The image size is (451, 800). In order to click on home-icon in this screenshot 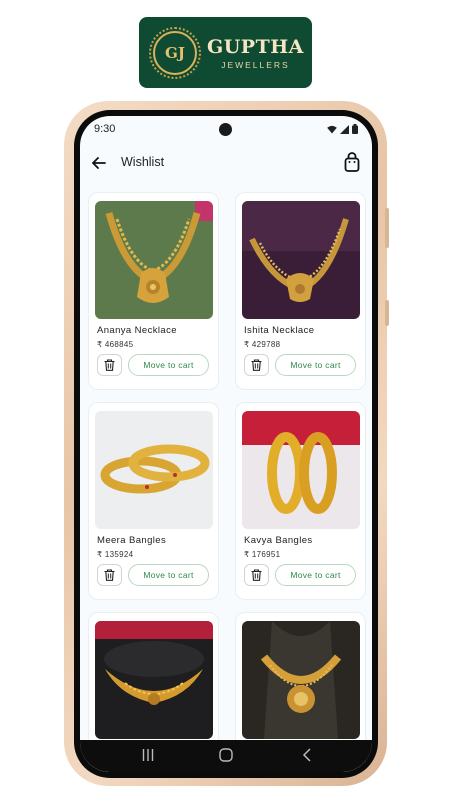, I will do `click(226, 757)`.